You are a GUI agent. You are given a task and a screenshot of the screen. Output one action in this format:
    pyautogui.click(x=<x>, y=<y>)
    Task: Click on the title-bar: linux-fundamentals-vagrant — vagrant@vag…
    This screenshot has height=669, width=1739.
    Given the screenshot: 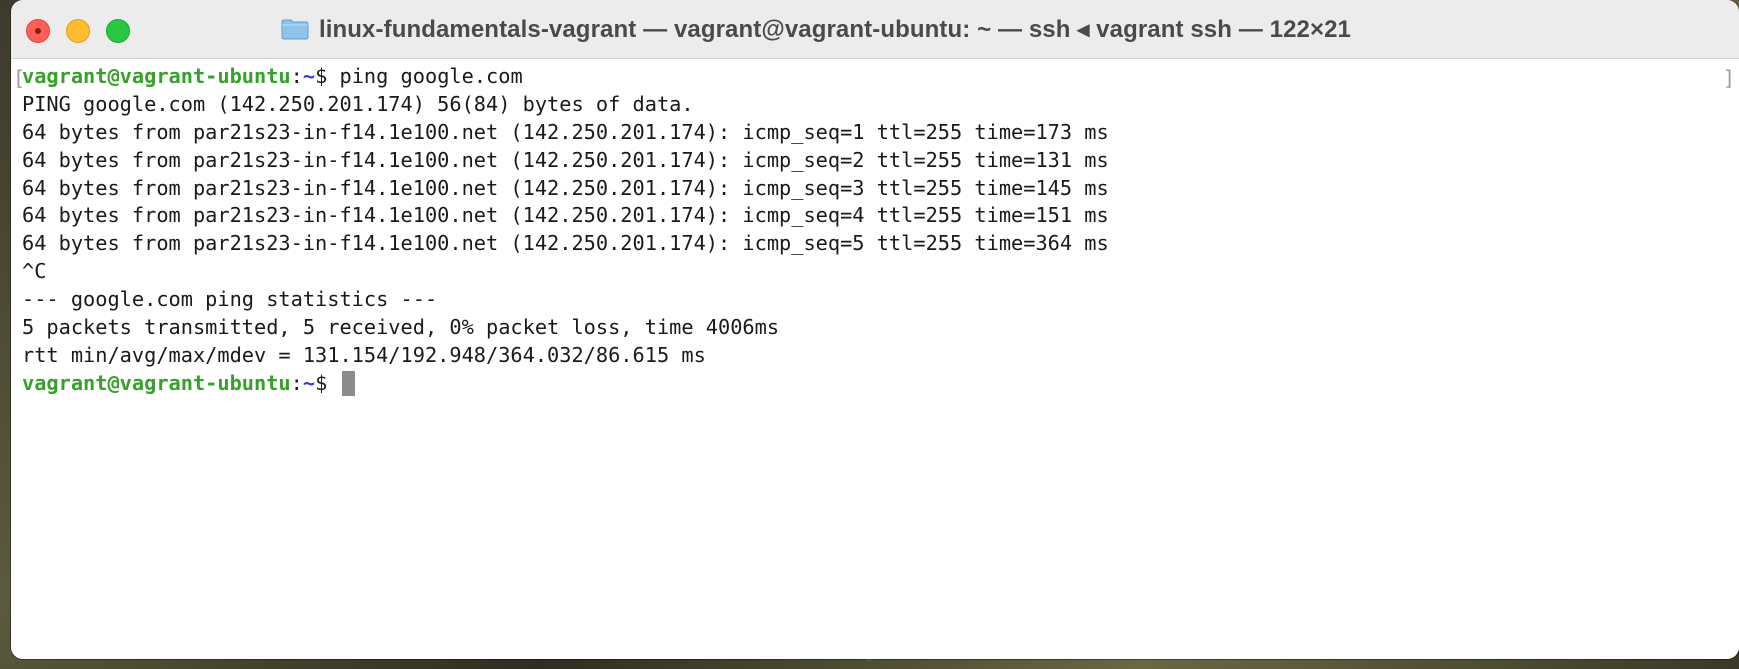 What is the action you would take?
    pyautogui.click(x=875, y=29)
    